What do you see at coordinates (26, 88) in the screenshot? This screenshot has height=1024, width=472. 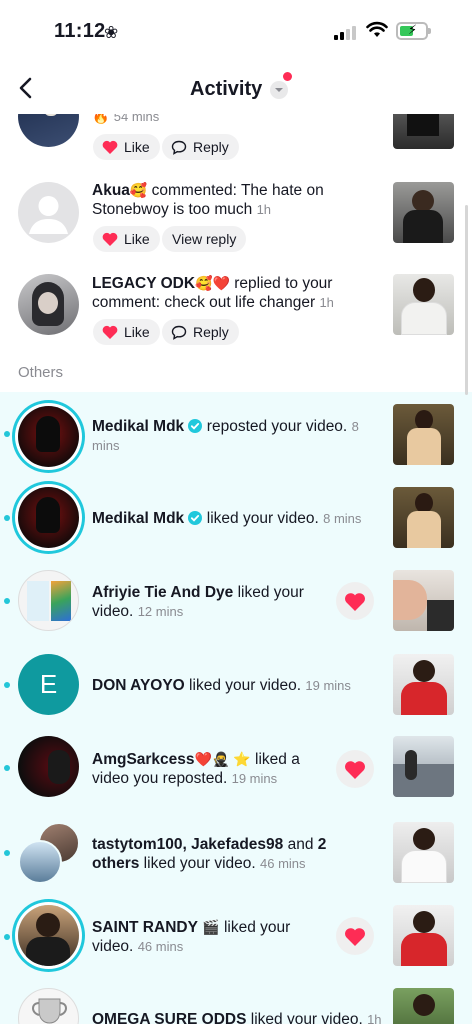 I see `back-arrow-icon` at bounding box center [26, 88].